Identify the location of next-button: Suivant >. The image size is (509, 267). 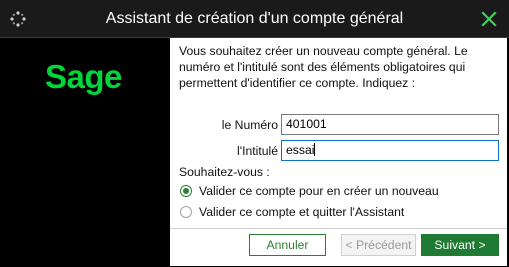
(460, 245).